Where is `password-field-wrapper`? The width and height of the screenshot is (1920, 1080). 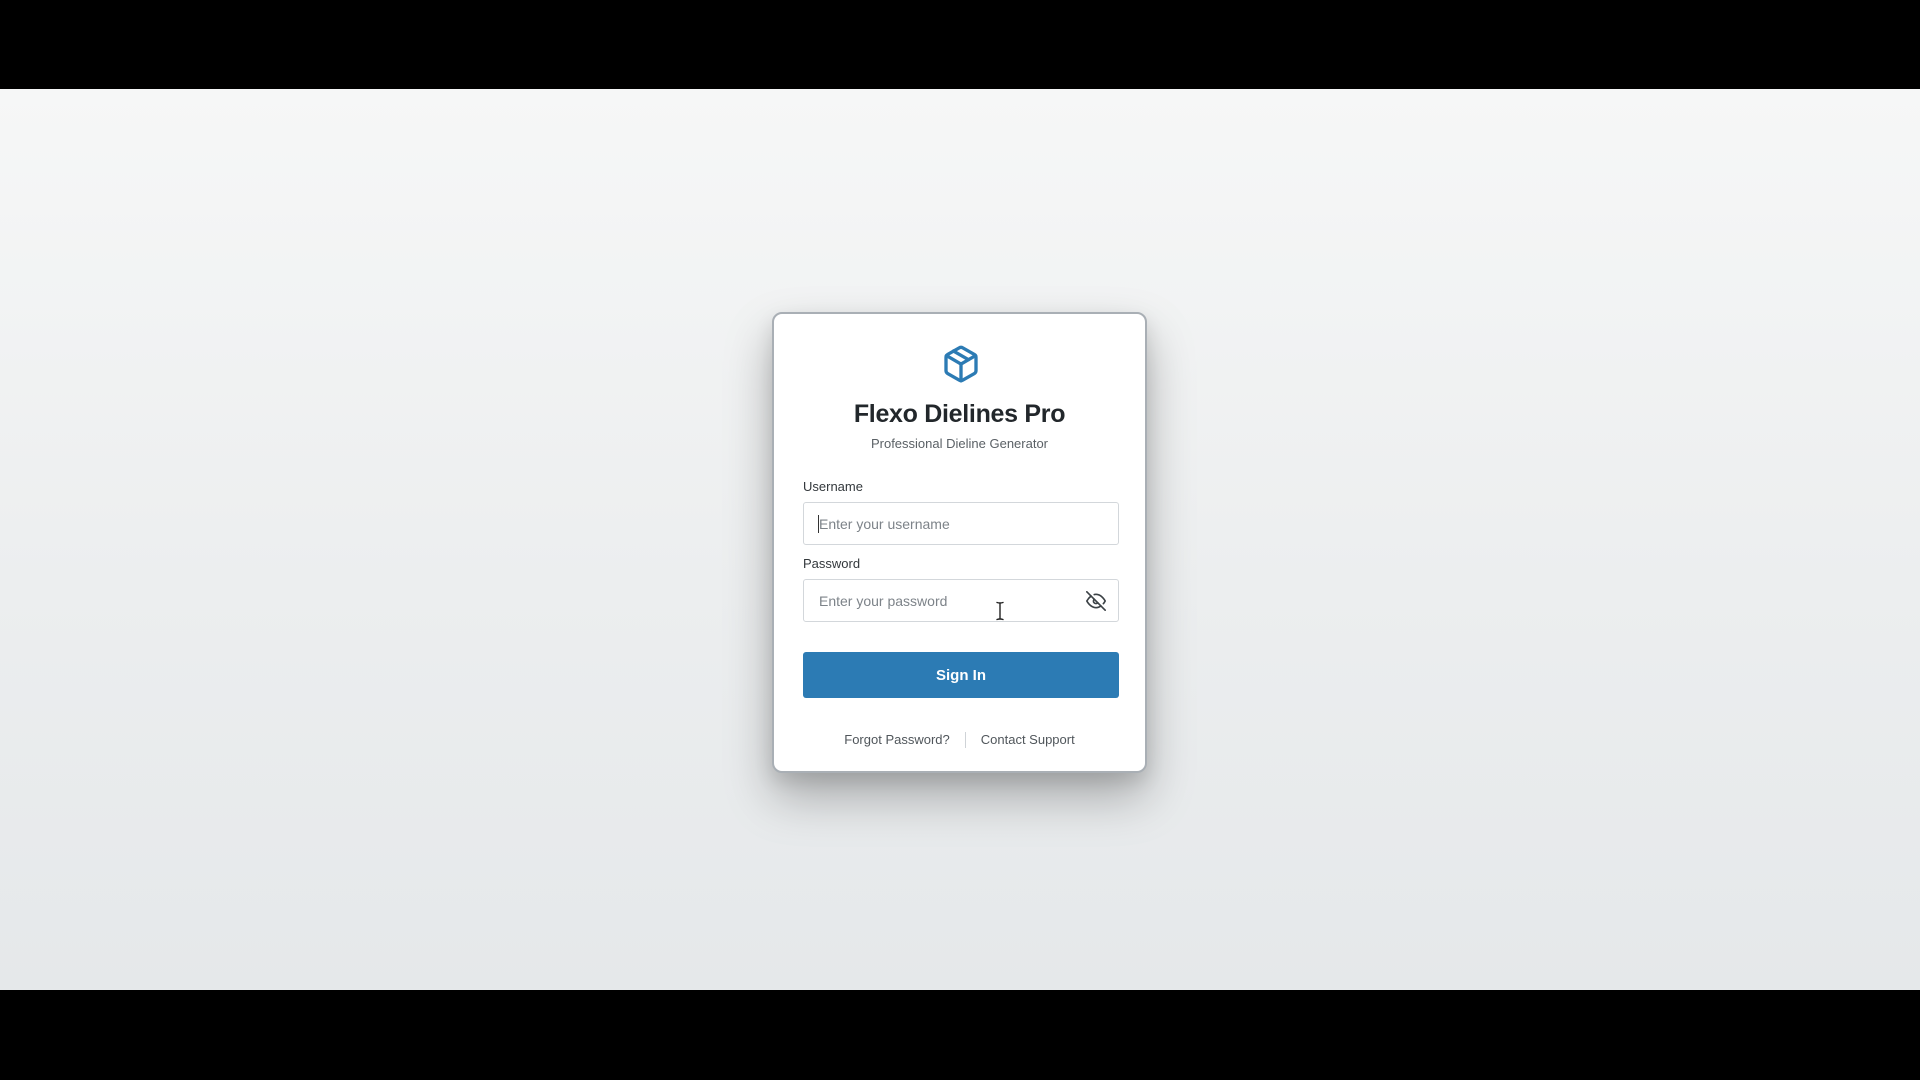 password-field-wrapper is located at coordinates (961, 600).